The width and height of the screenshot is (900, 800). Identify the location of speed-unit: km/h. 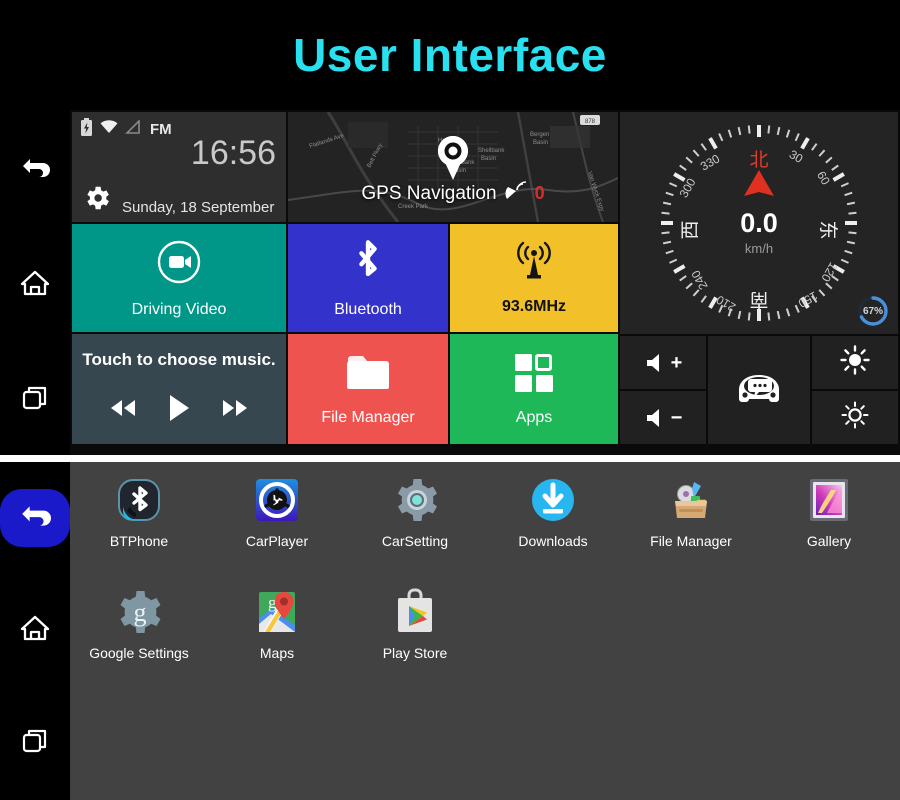
(759, 249).